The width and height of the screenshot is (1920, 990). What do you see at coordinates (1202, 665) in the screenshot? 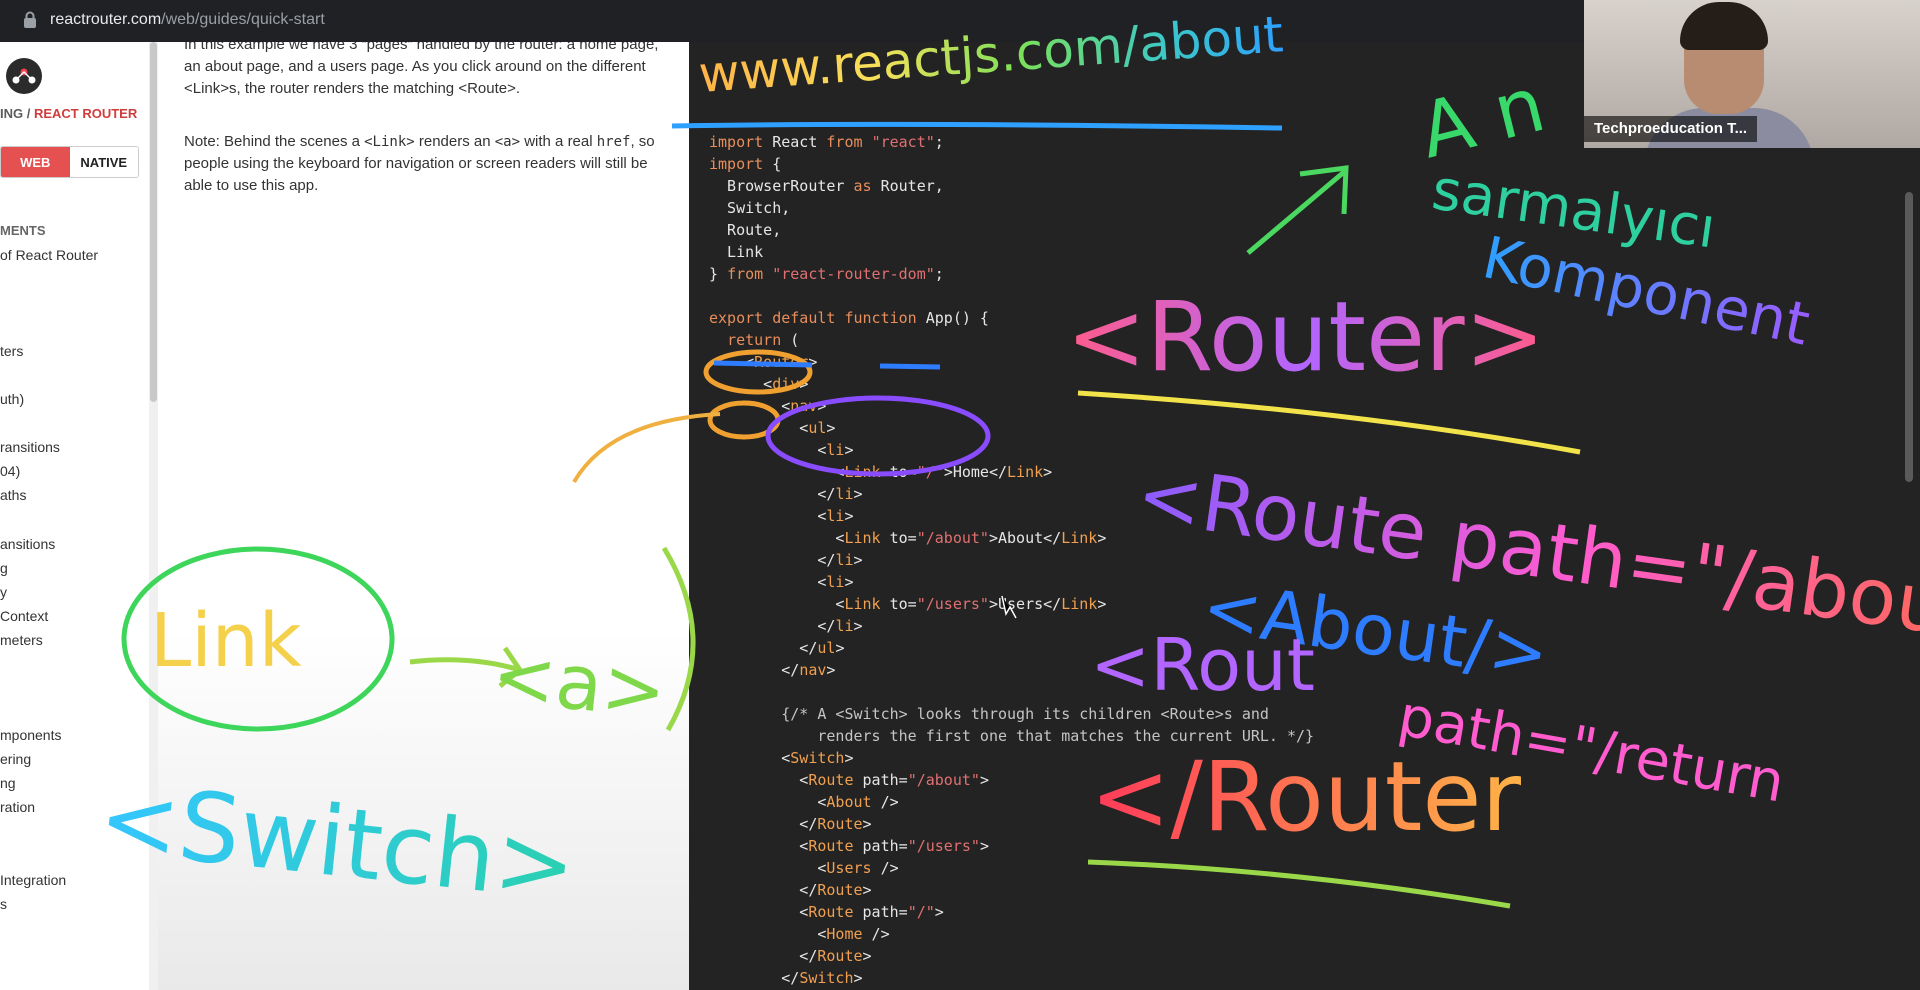
I see `annotation-rout: <Rout` at bounding box center [1202, 665].